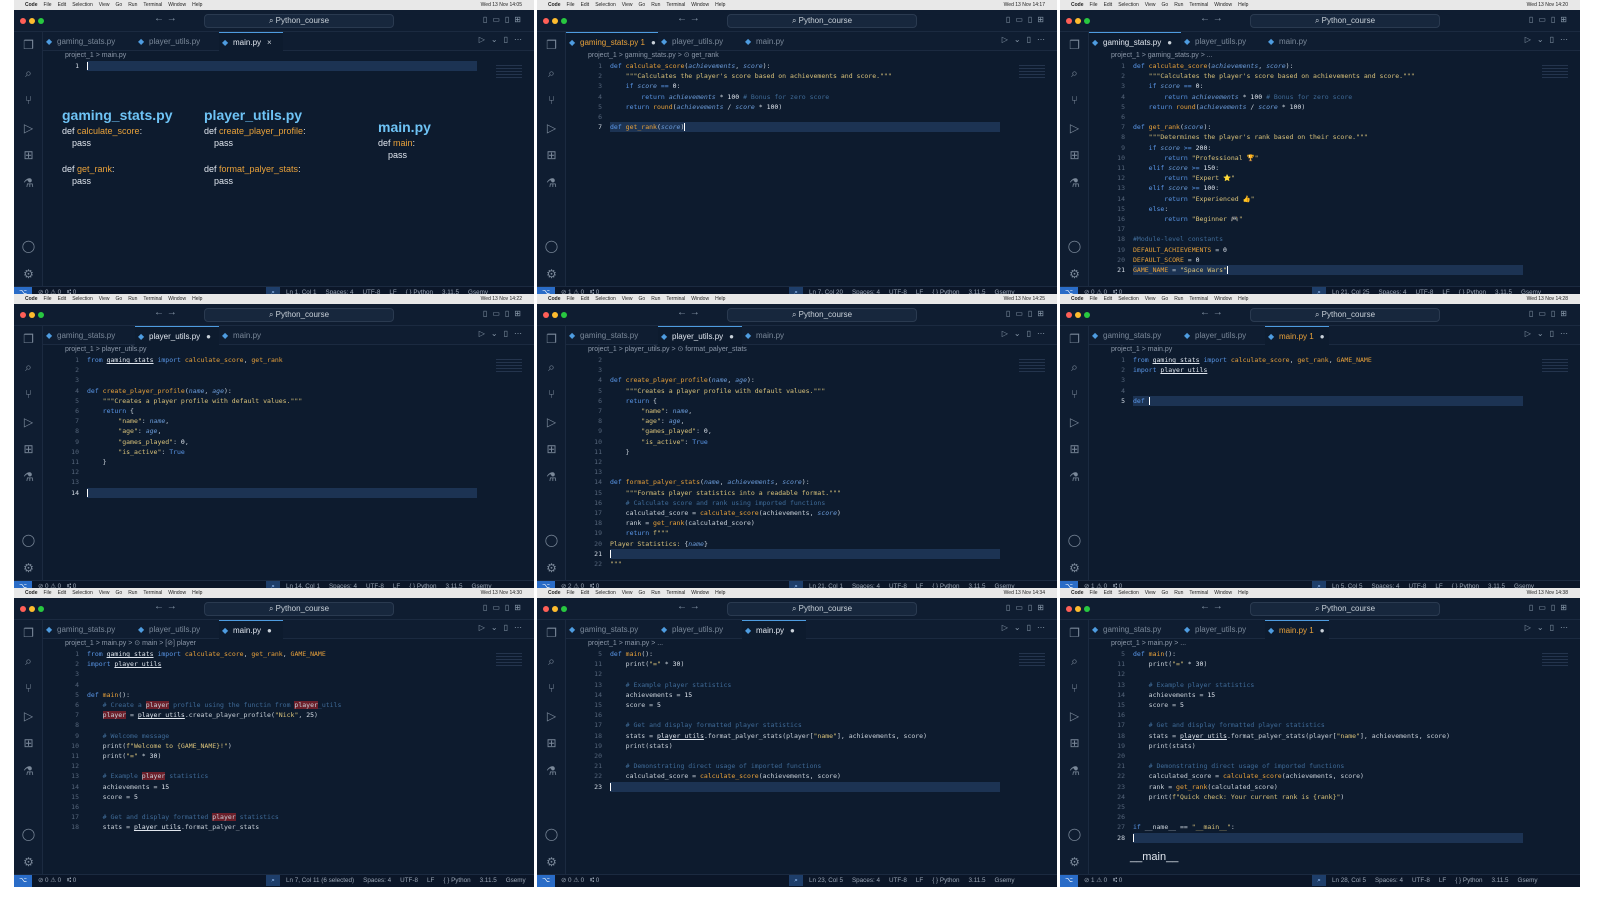  Describe the element at coordinates (28, 862) in the screenshot. I see `manage-gear-icon: ⚙` at that location.